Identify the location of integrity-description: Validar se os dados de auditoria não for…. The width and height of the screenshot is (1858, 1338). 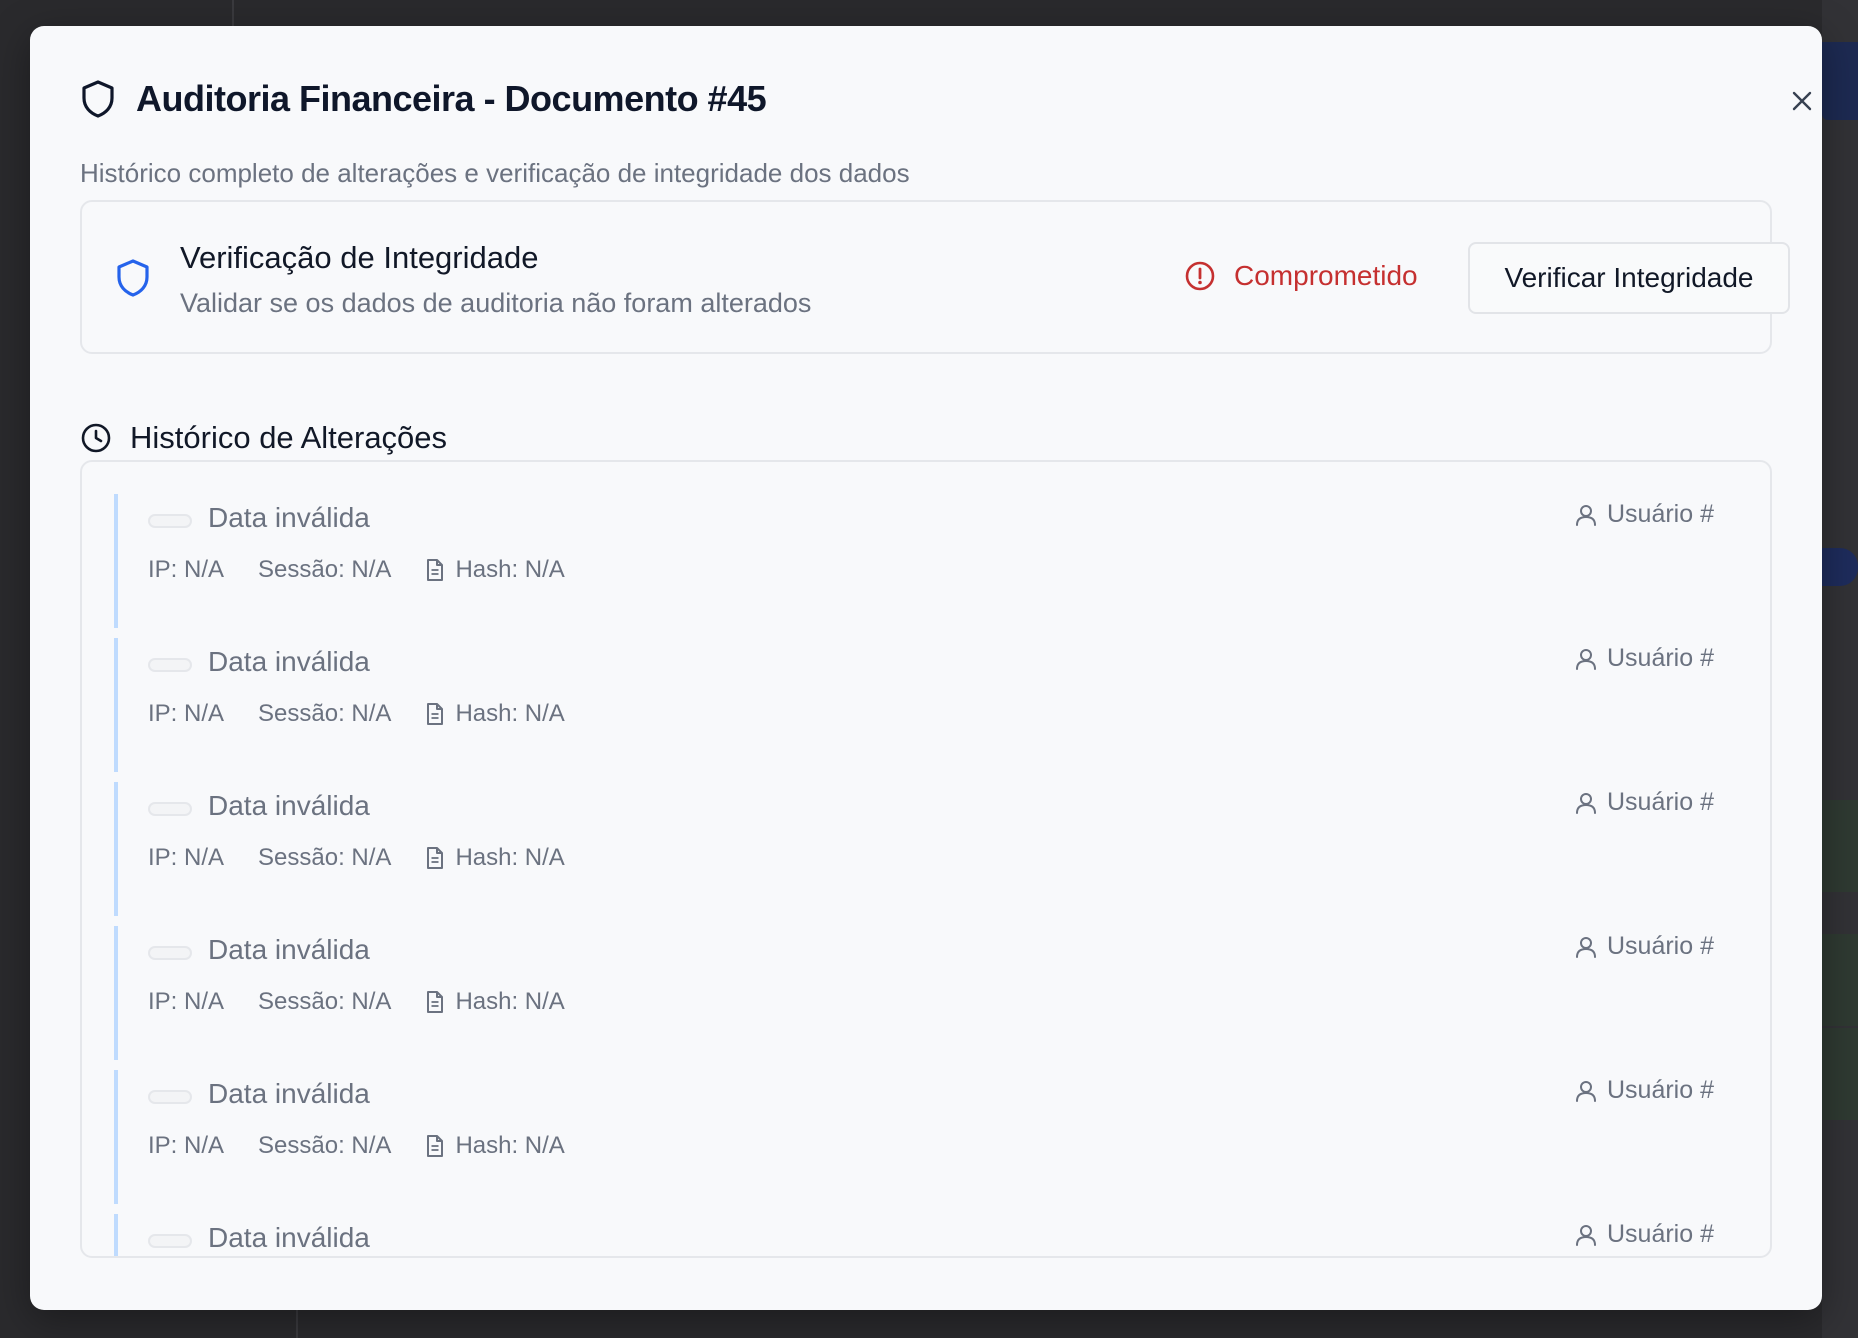
(496, 303).